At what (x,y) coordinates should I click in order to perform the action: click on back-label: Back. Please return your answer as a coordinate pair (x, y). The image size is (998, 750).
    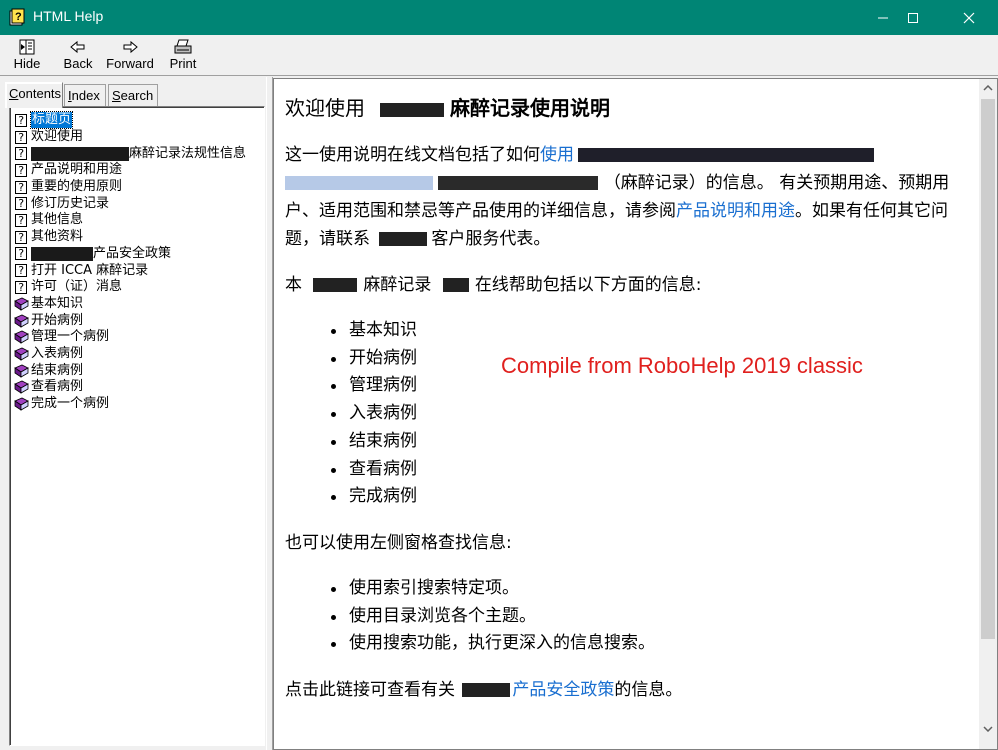
    Looking at the image, I should click on (78, 63).